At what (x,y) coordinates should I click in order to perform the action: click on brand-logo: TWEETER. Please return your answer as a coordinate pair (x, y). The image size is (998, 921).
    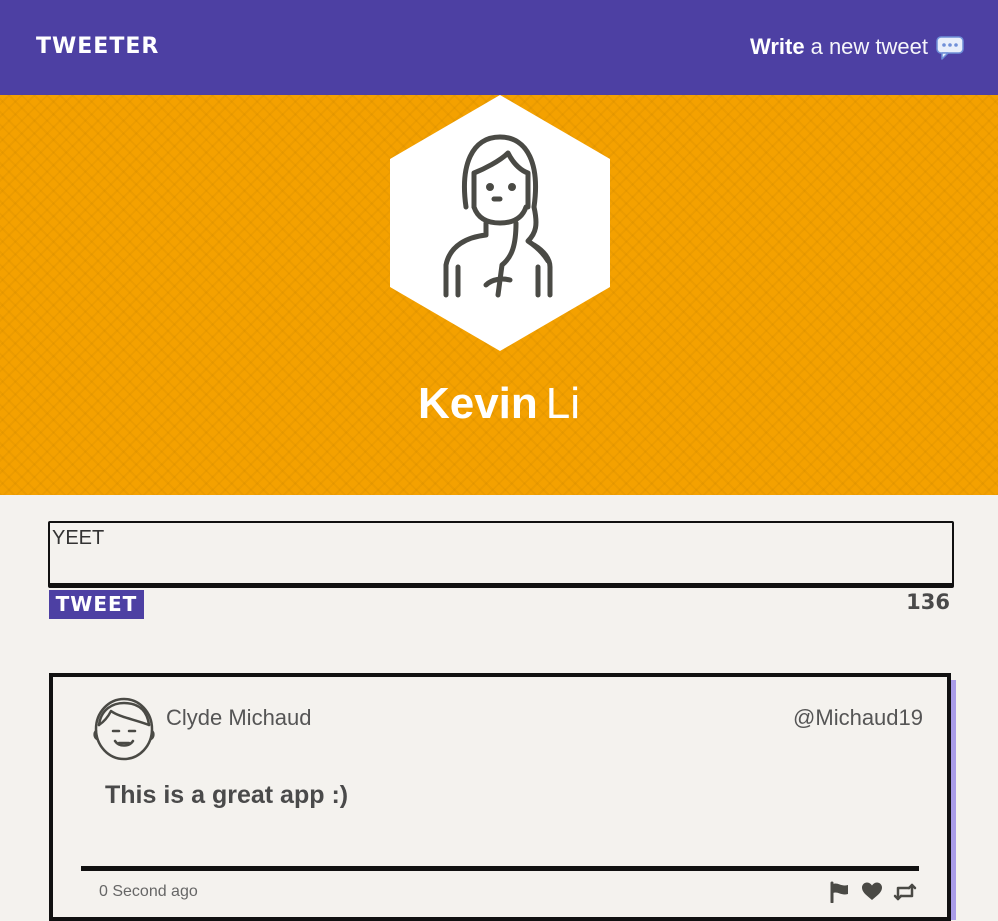
    Looking at the image, I should click on (97, 46).